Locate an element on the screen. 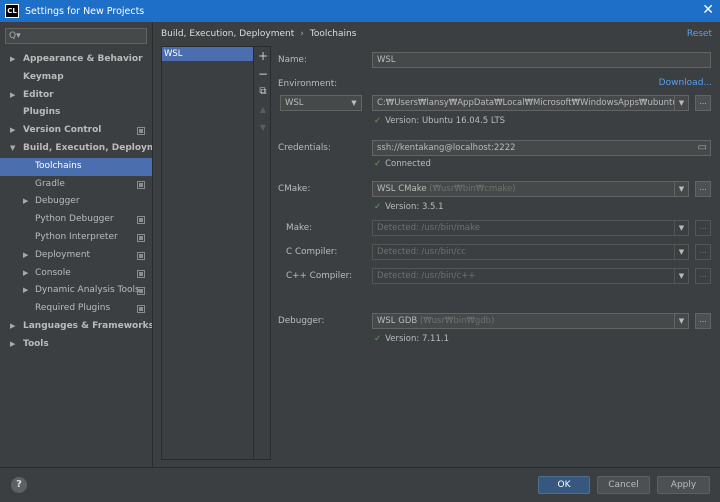 The width and height of the screenshot is (720, 502). sidebar-item-label: Deployment is located at coordinates (63, 254).